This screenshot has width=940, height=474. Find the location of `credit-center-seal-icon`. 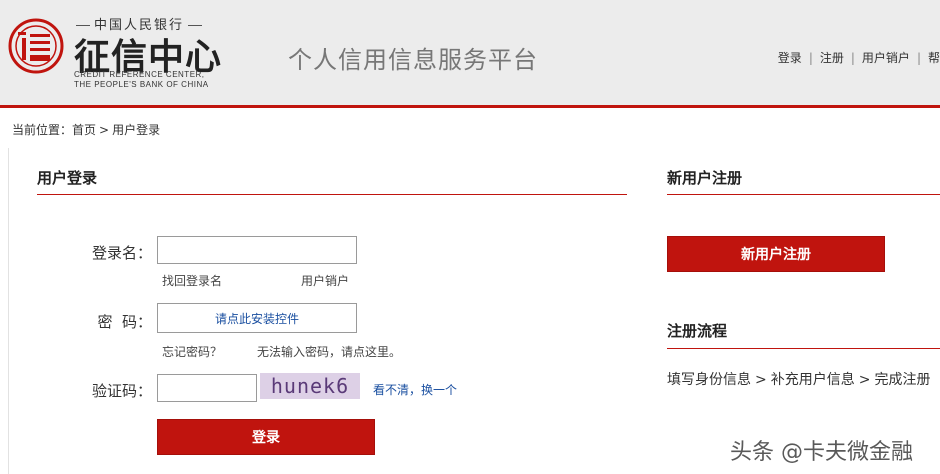

credit-center-seal-icon is located at coordinates (36, 46).